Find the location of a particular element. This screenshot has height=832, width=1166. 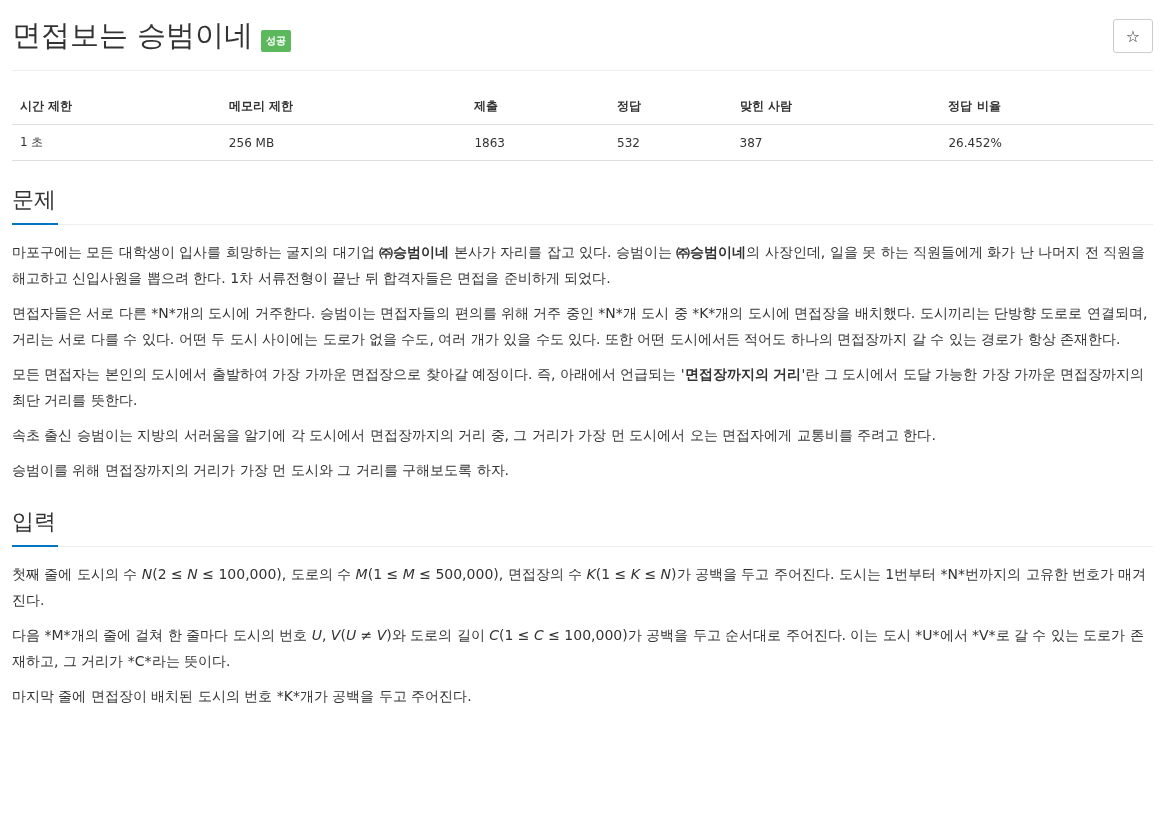

column-header: 정답 is located at coordinates (670, 107).